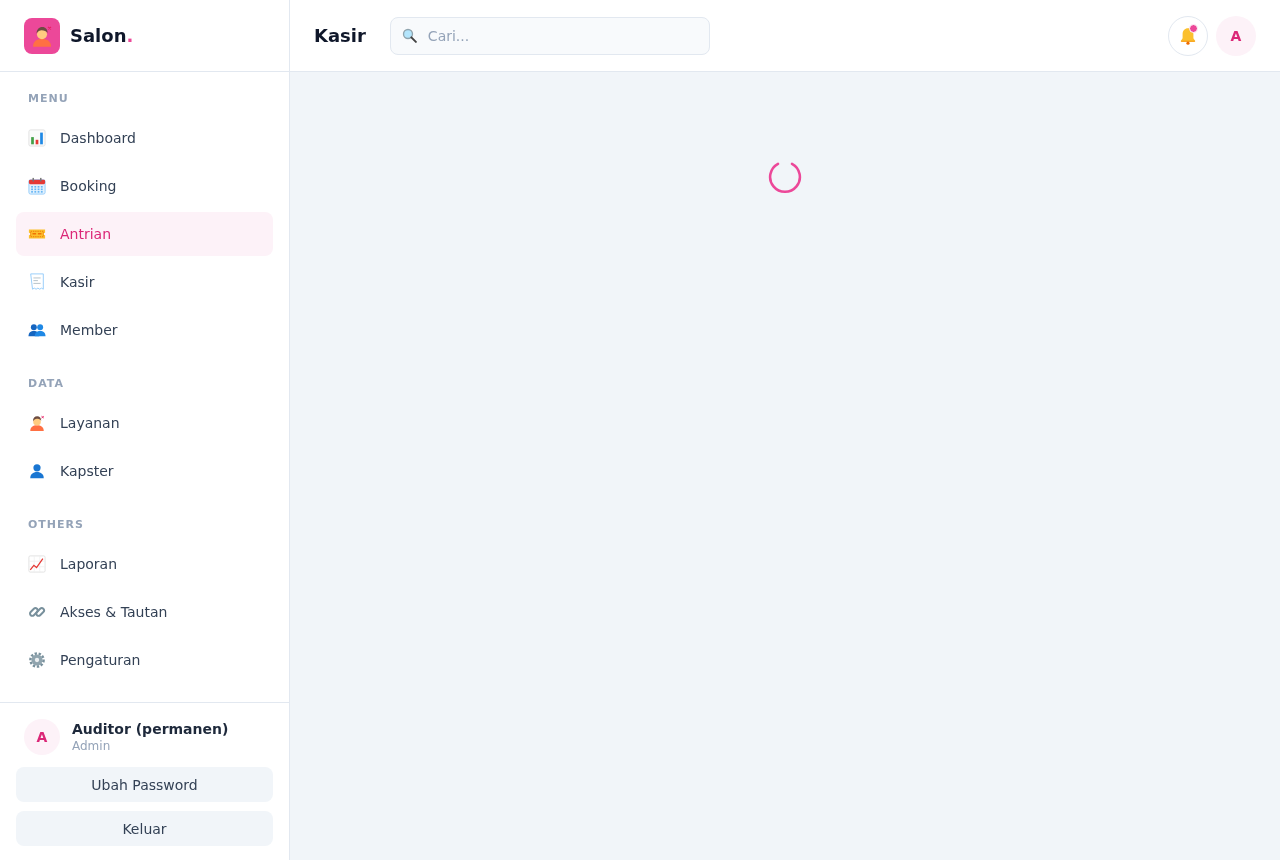 The width and height of the screenshot is (1280, 860). What do you see at coordinates (409, 35) in the screenshot?
I see `search-icon` at bounding box center [409, 35].